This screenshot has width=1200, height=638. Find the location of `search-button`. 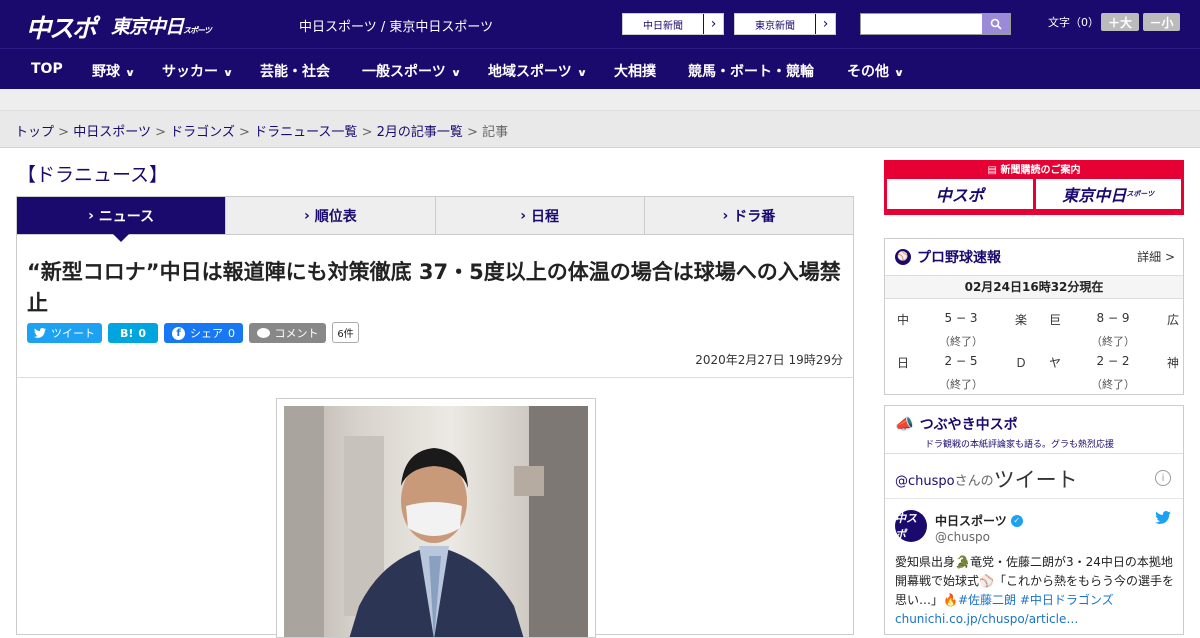

search-button is located at coordinates (996, 24).